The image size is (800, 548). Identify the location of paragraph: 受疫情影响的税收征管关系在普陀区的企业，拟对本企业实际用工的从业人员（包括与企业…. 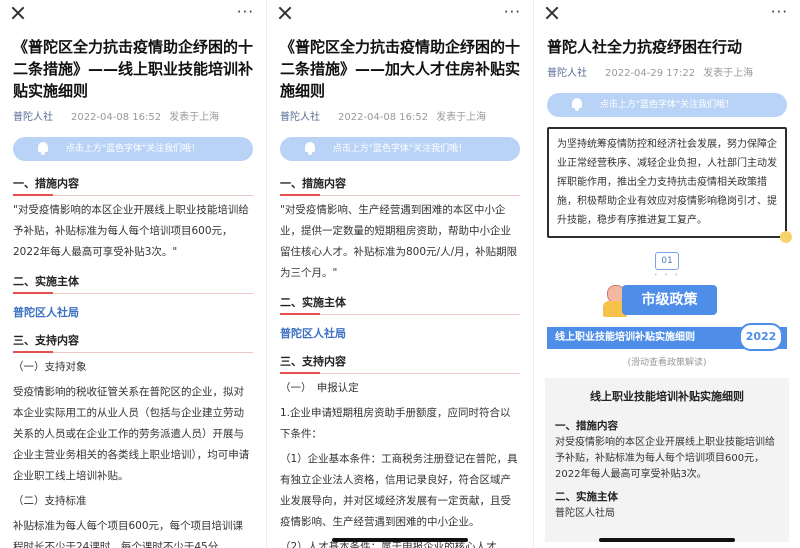
(131, 434).